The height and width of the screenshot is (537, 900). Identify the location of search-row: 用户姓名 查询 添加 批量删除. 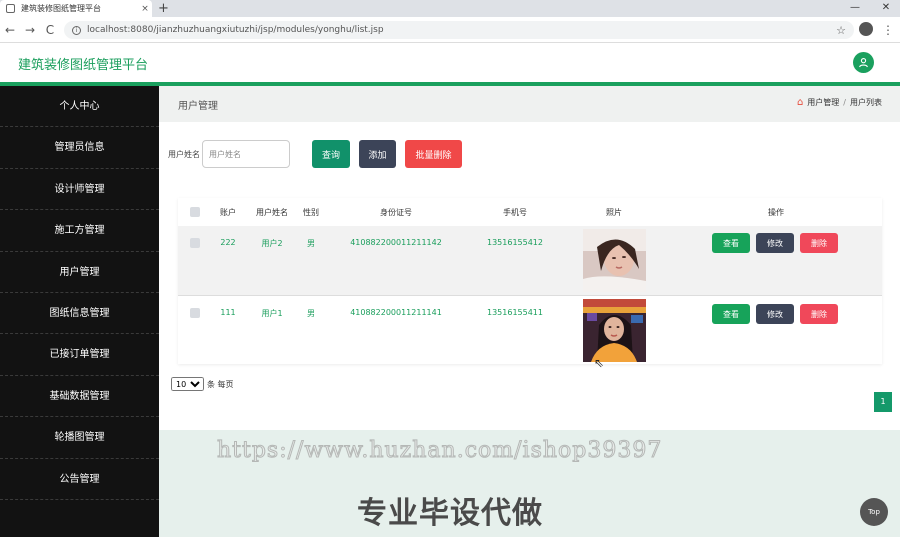
(315, 154).